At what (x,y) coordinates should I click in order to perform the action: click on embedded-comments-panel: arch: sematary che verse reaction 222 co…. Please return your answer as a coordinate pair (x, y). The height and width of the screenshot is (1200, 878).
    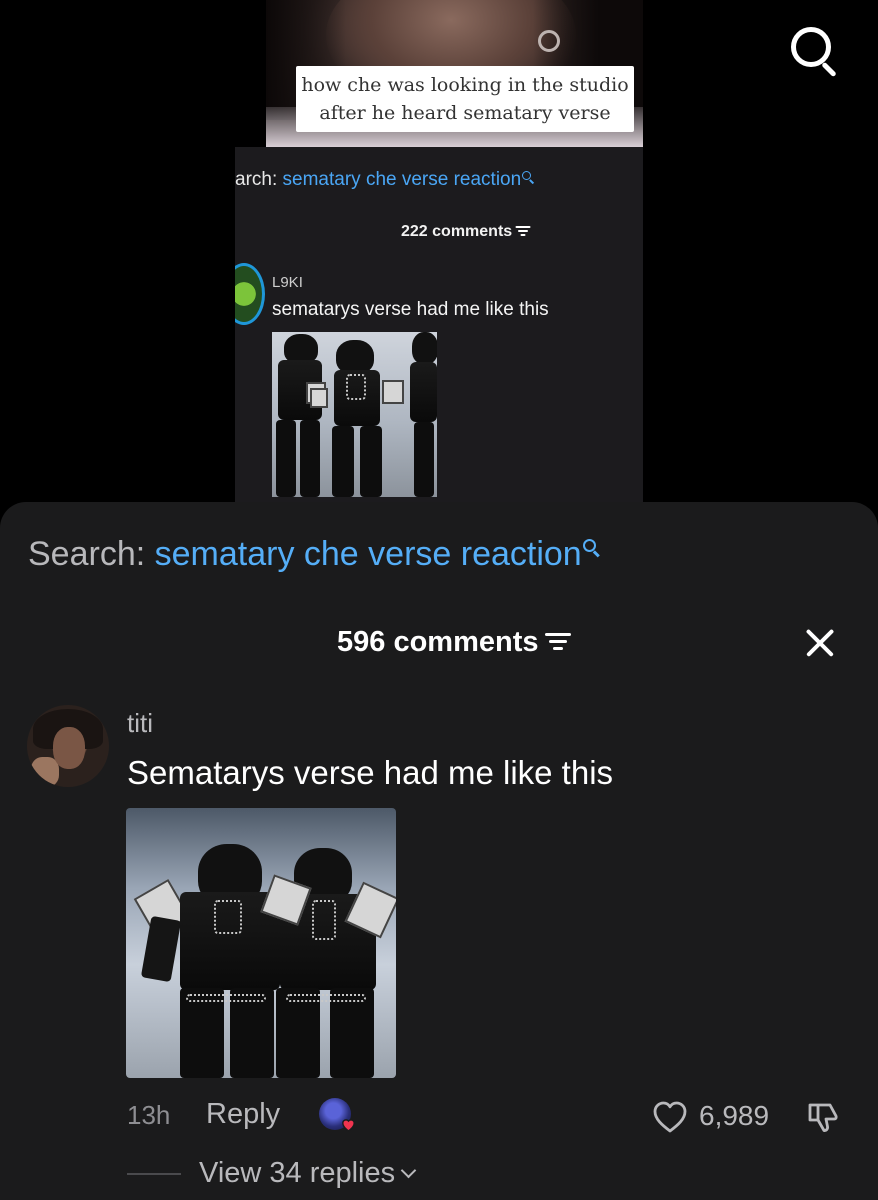
    Looking at the image, I should click on (439, 324).